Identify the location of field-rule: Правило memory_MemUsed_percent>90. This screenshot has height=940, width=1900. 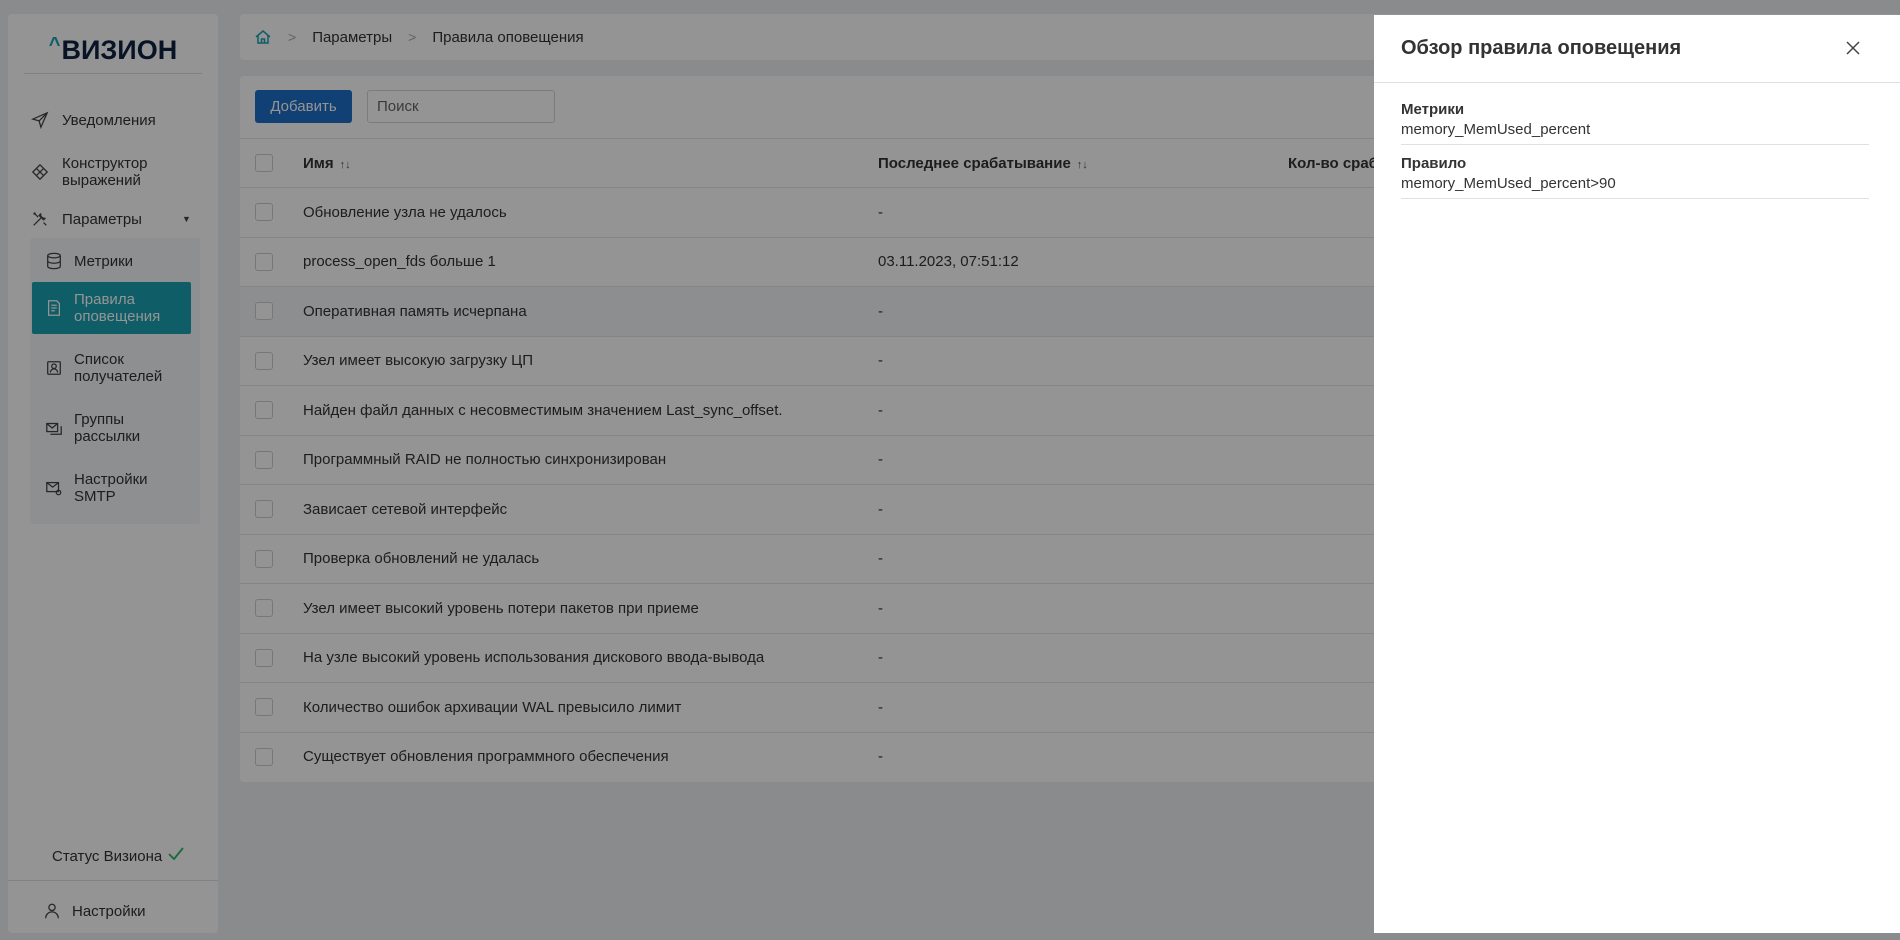
(1635, 177).